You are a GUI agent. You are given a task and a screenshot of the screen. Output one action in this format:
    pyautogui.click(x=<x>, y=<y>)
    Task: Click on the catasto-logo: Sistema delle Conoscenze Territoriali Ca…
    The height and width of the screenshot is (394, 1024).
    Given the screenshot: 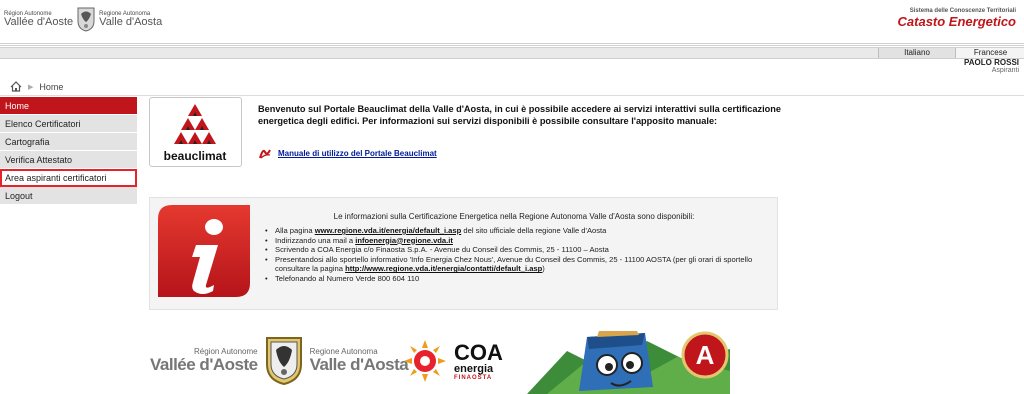 What is the action you would take?
    pyautogui.click(x=958, y=20)
    